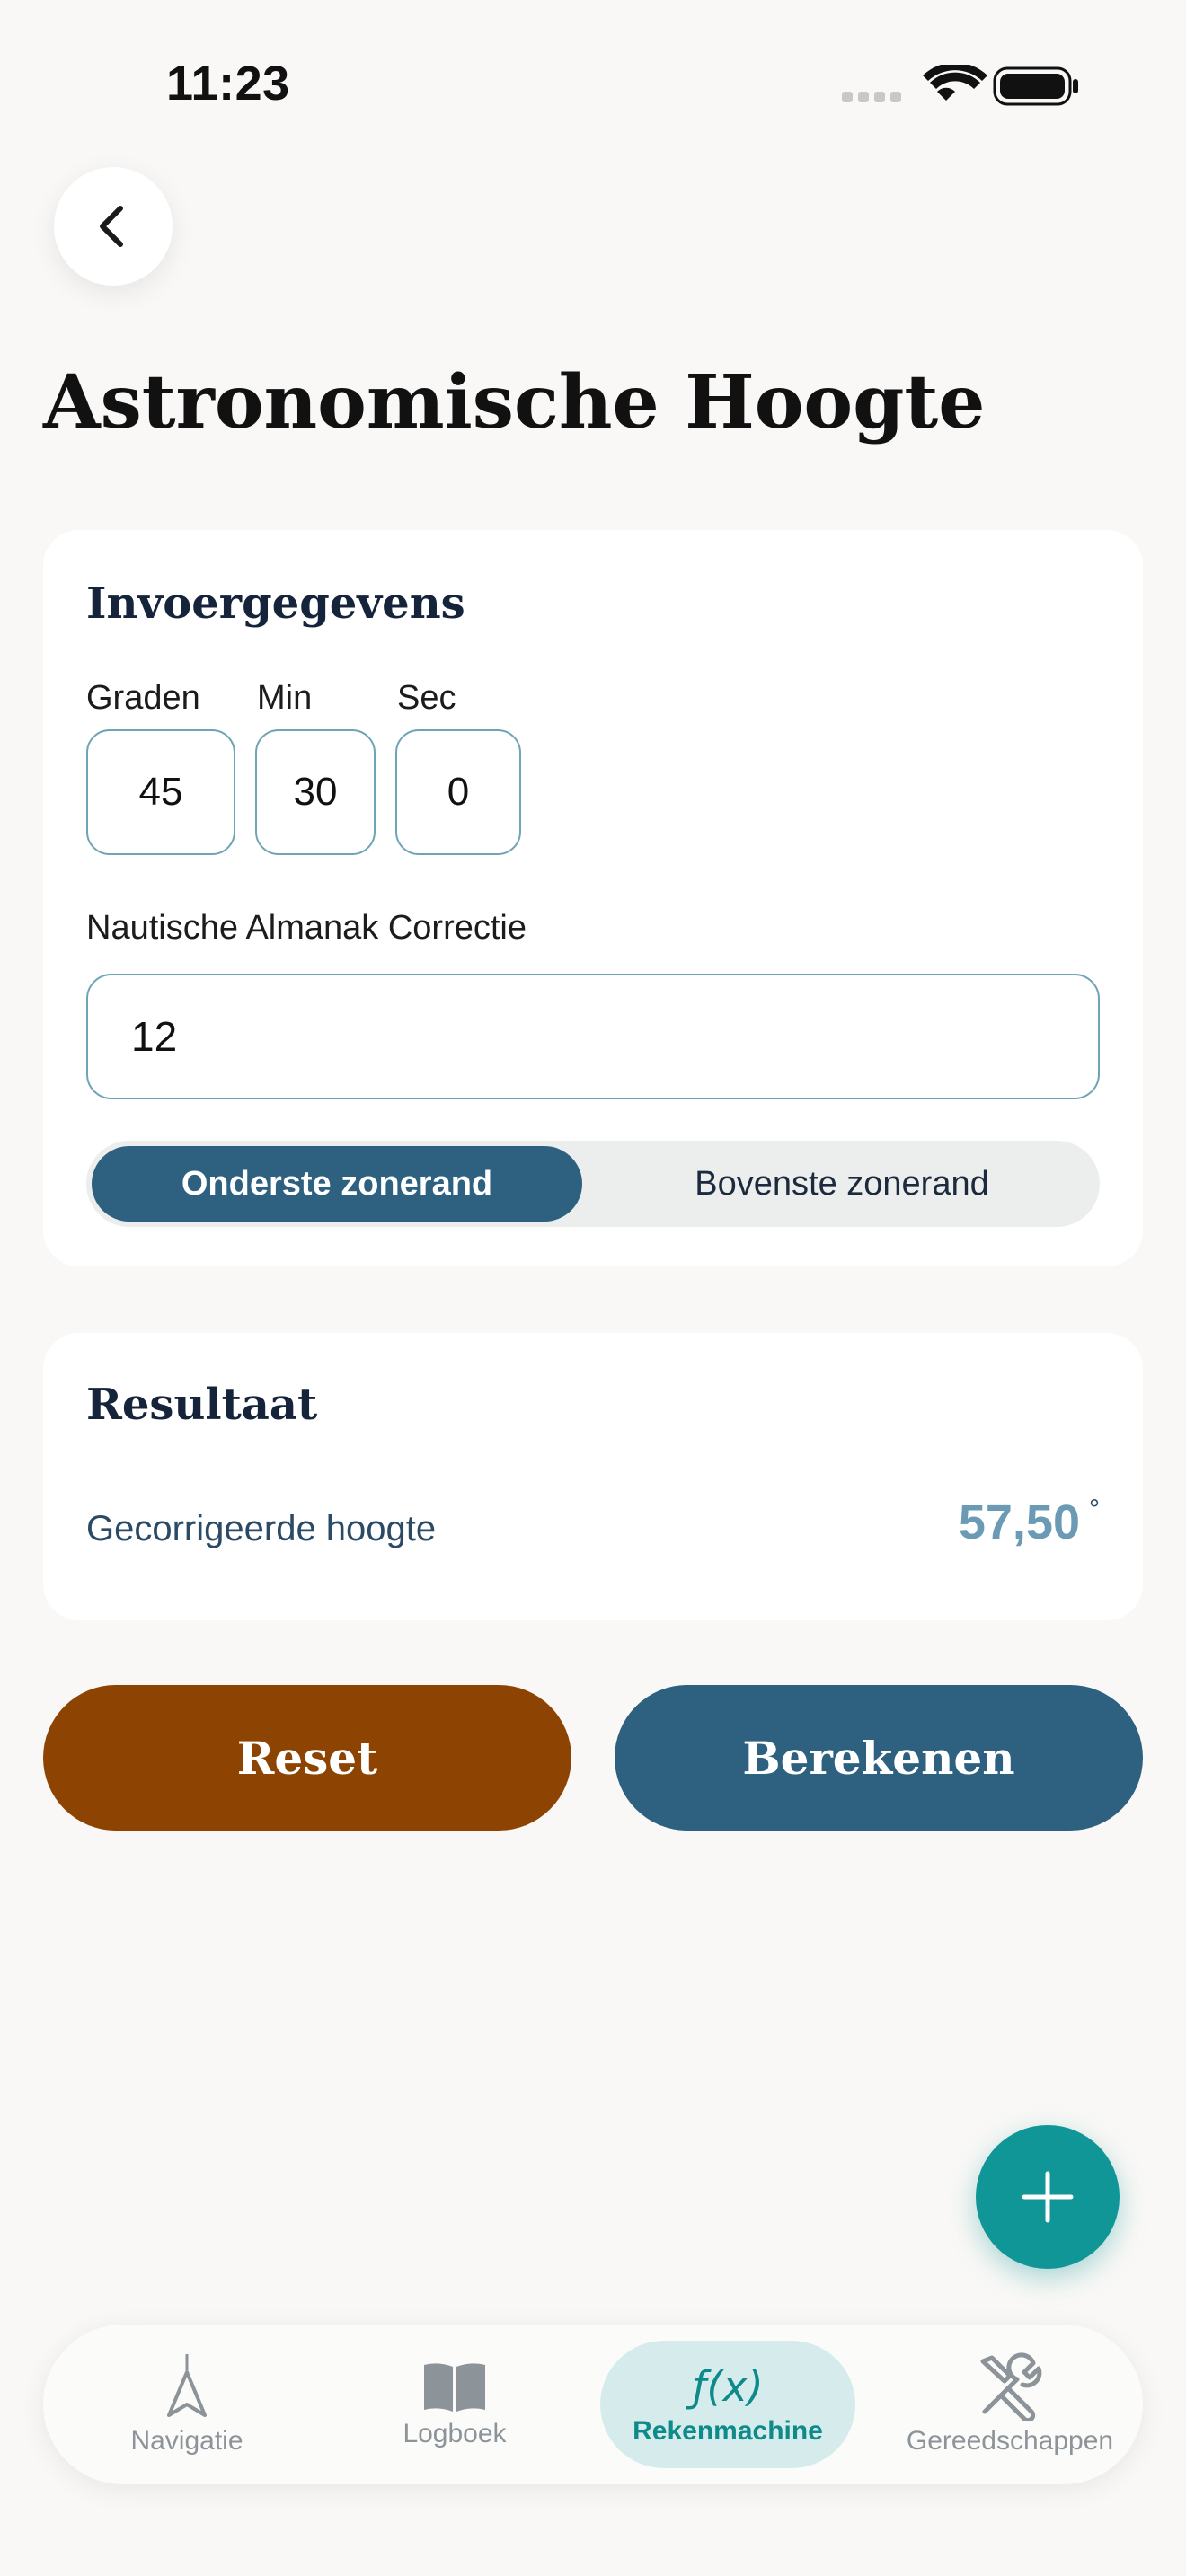  I want to click on result-unit: °, so click(1094, 1509).